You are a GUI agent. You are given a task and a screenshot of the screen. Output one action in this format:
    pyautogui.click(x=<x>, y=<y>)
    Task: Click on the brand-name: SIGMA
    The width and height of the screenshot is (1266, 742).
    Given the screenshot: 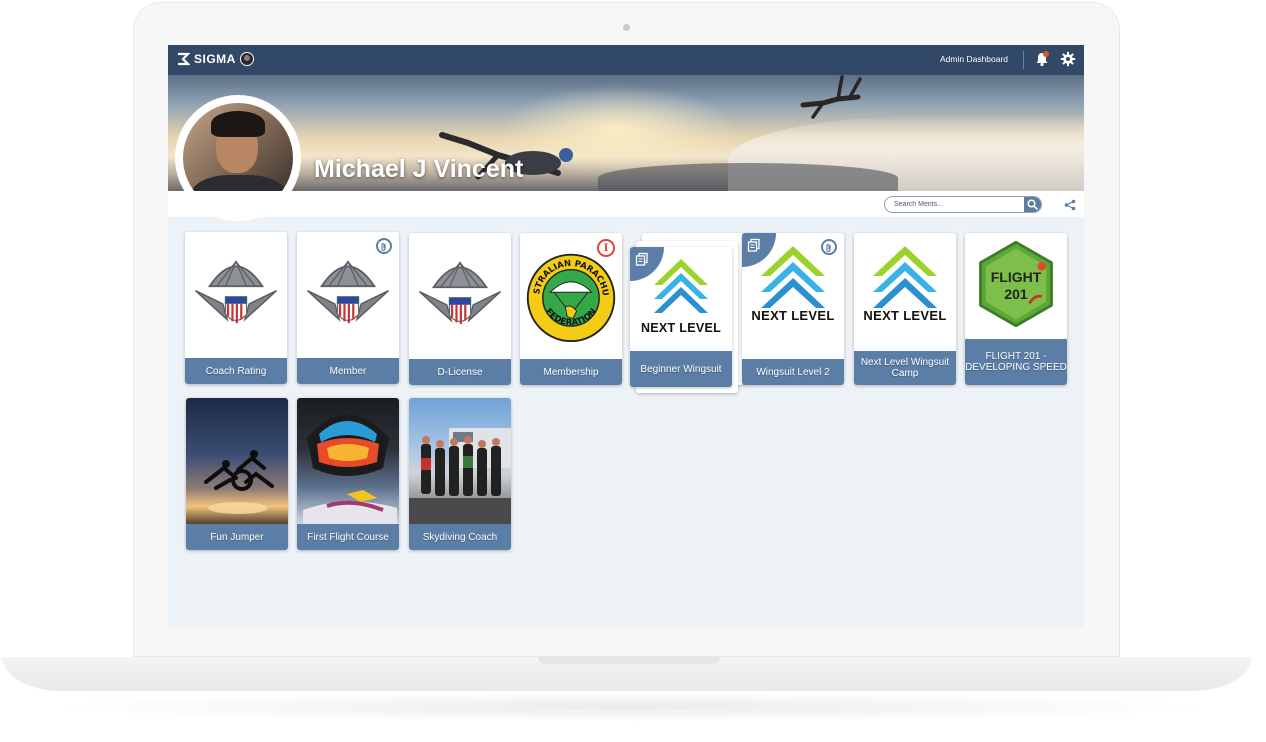 What is the action you would take?
    pyautogui.click(x=215, y=59)
    